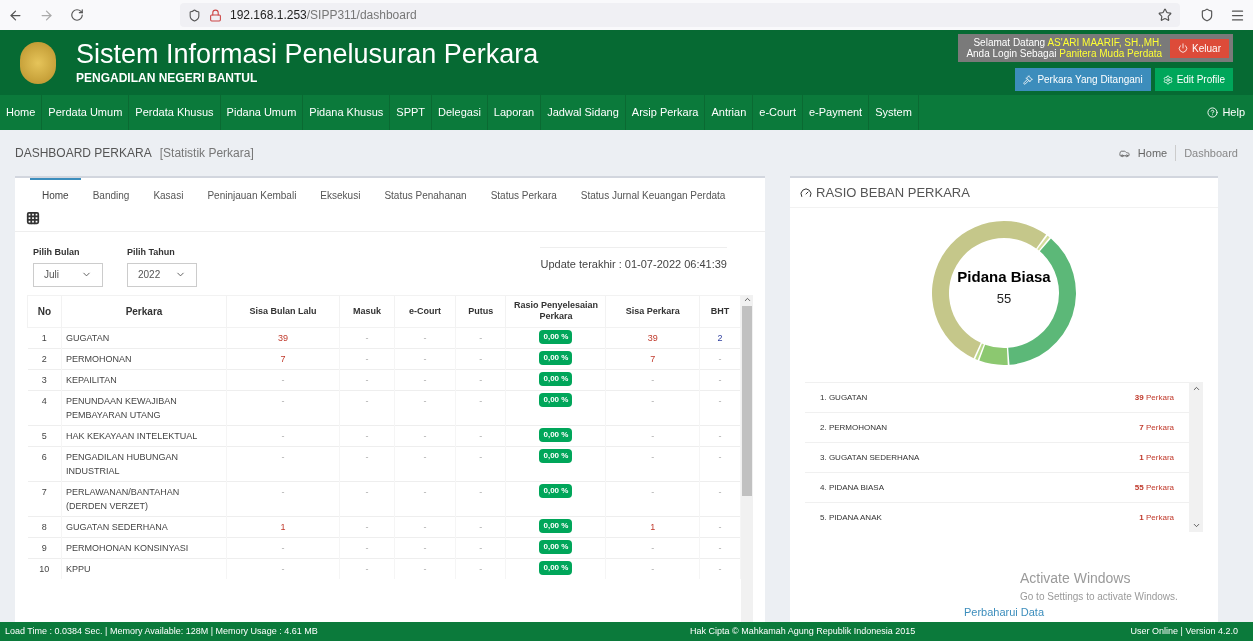 This screenshot has height=641, width=1253. I want to click on case-count-row: 3. GUGATAN SEDERHANA 1 Perkara, so click(997, 457).